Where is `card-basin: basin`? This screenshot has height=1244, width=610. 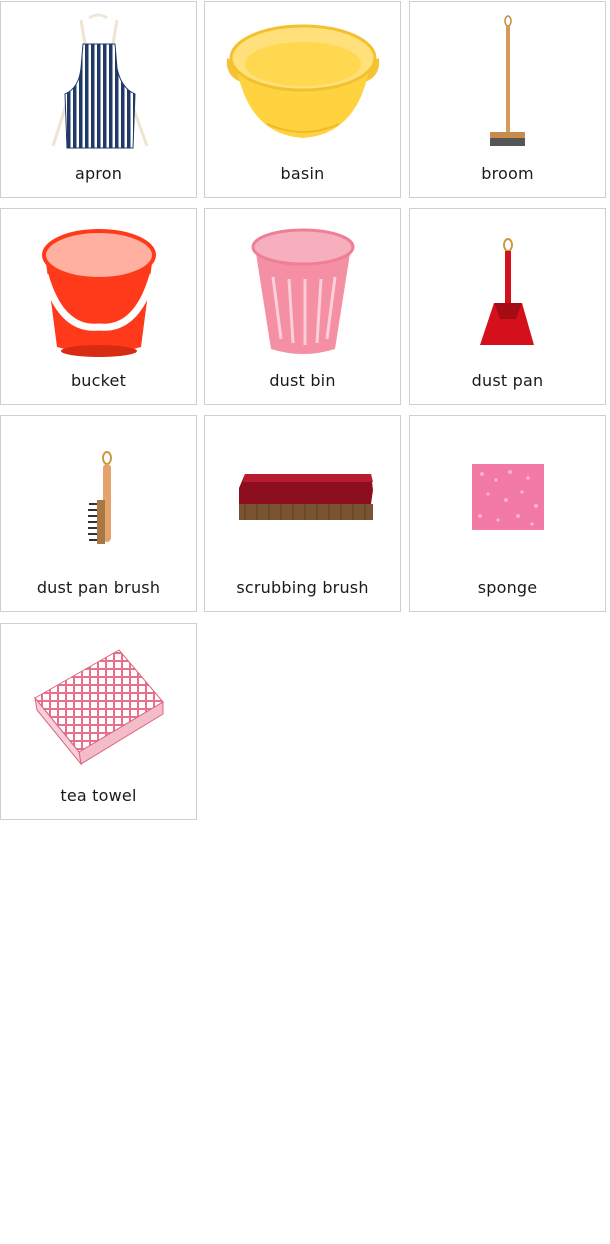 card-basin: basin is located at coordinates (302, 99).